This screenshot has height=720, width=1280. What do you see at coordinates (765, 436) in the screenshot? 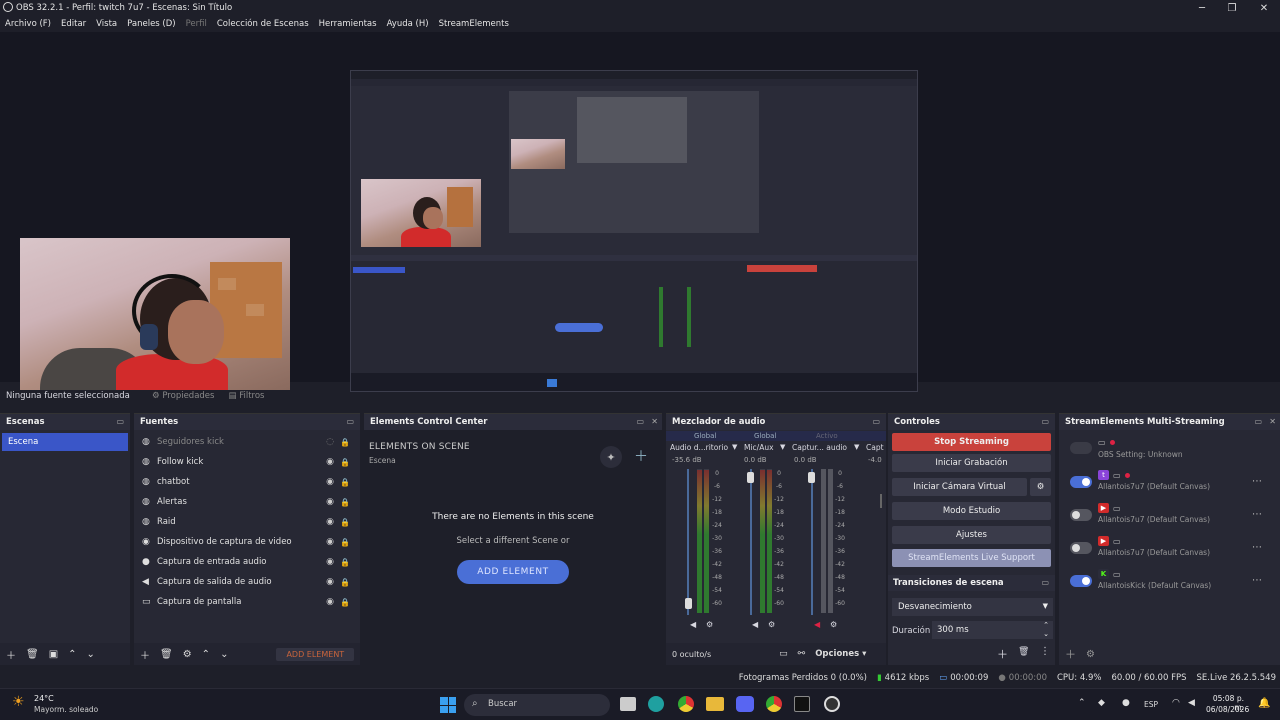
I see `tab-global: Global` at bounding box center [765, 436].